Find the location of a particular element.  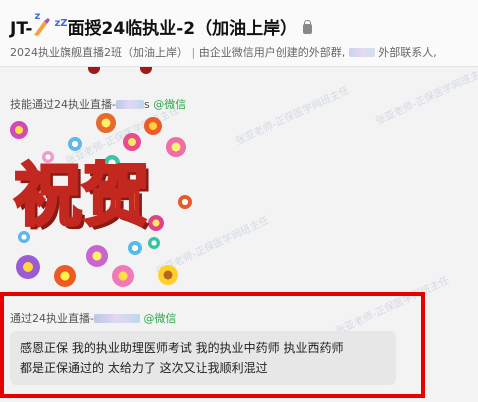

sleep-emoji-icon: z is located at coordinates (43, 24).